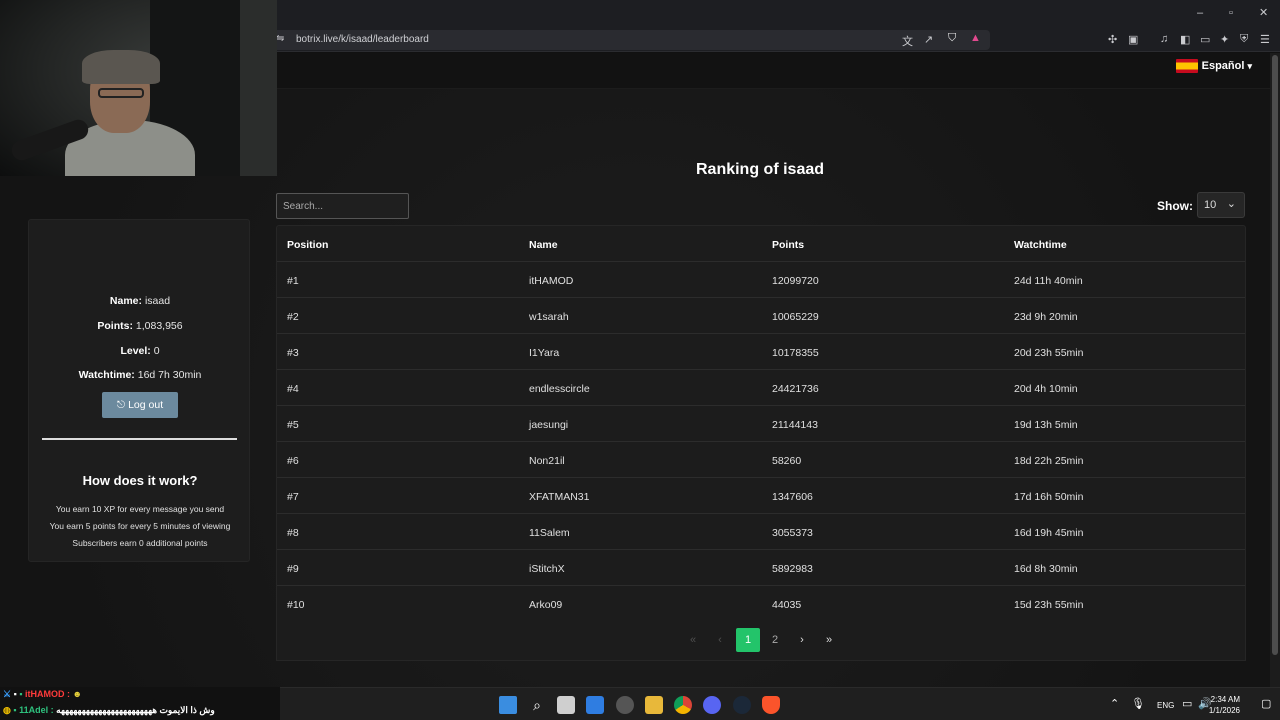  I want to click on clock-date: 1/1/2026, so click(1224, 710).